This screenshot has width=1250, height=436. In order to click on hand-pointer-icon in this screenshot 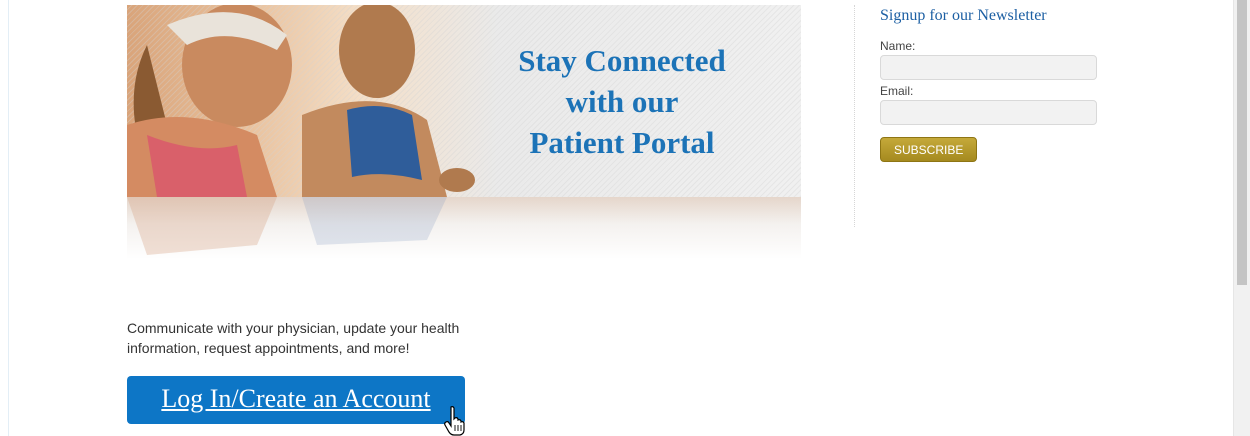, I will do `click(454, 421)`.